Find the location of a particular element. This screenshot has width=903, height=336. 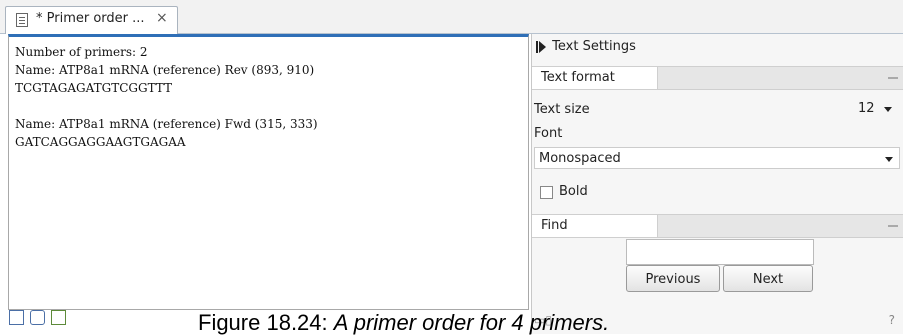

bold-checkbox is located at coordinates (546, 192).